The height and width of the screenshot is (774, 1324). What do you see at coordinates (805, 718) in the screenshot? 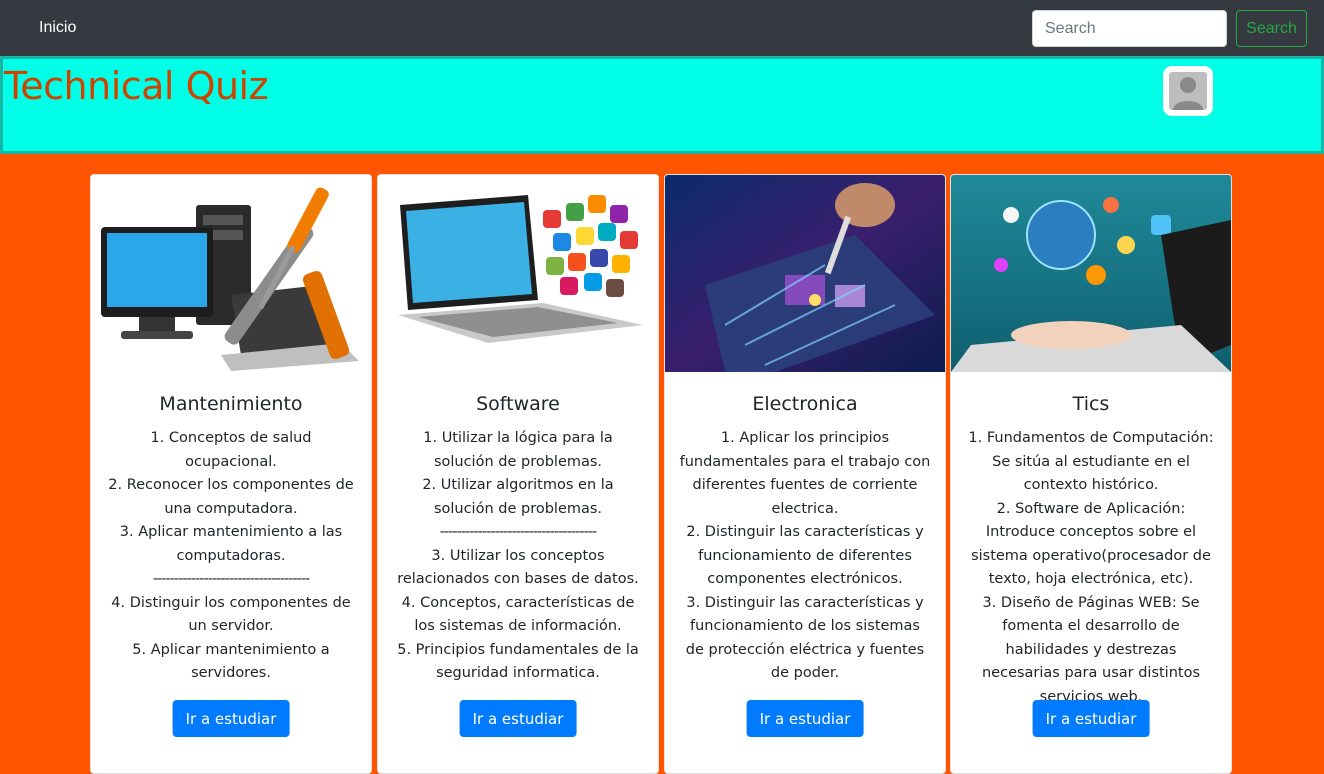
I see `study-button-electronica: Ir a estudiar` at bounding box center [805, 718].